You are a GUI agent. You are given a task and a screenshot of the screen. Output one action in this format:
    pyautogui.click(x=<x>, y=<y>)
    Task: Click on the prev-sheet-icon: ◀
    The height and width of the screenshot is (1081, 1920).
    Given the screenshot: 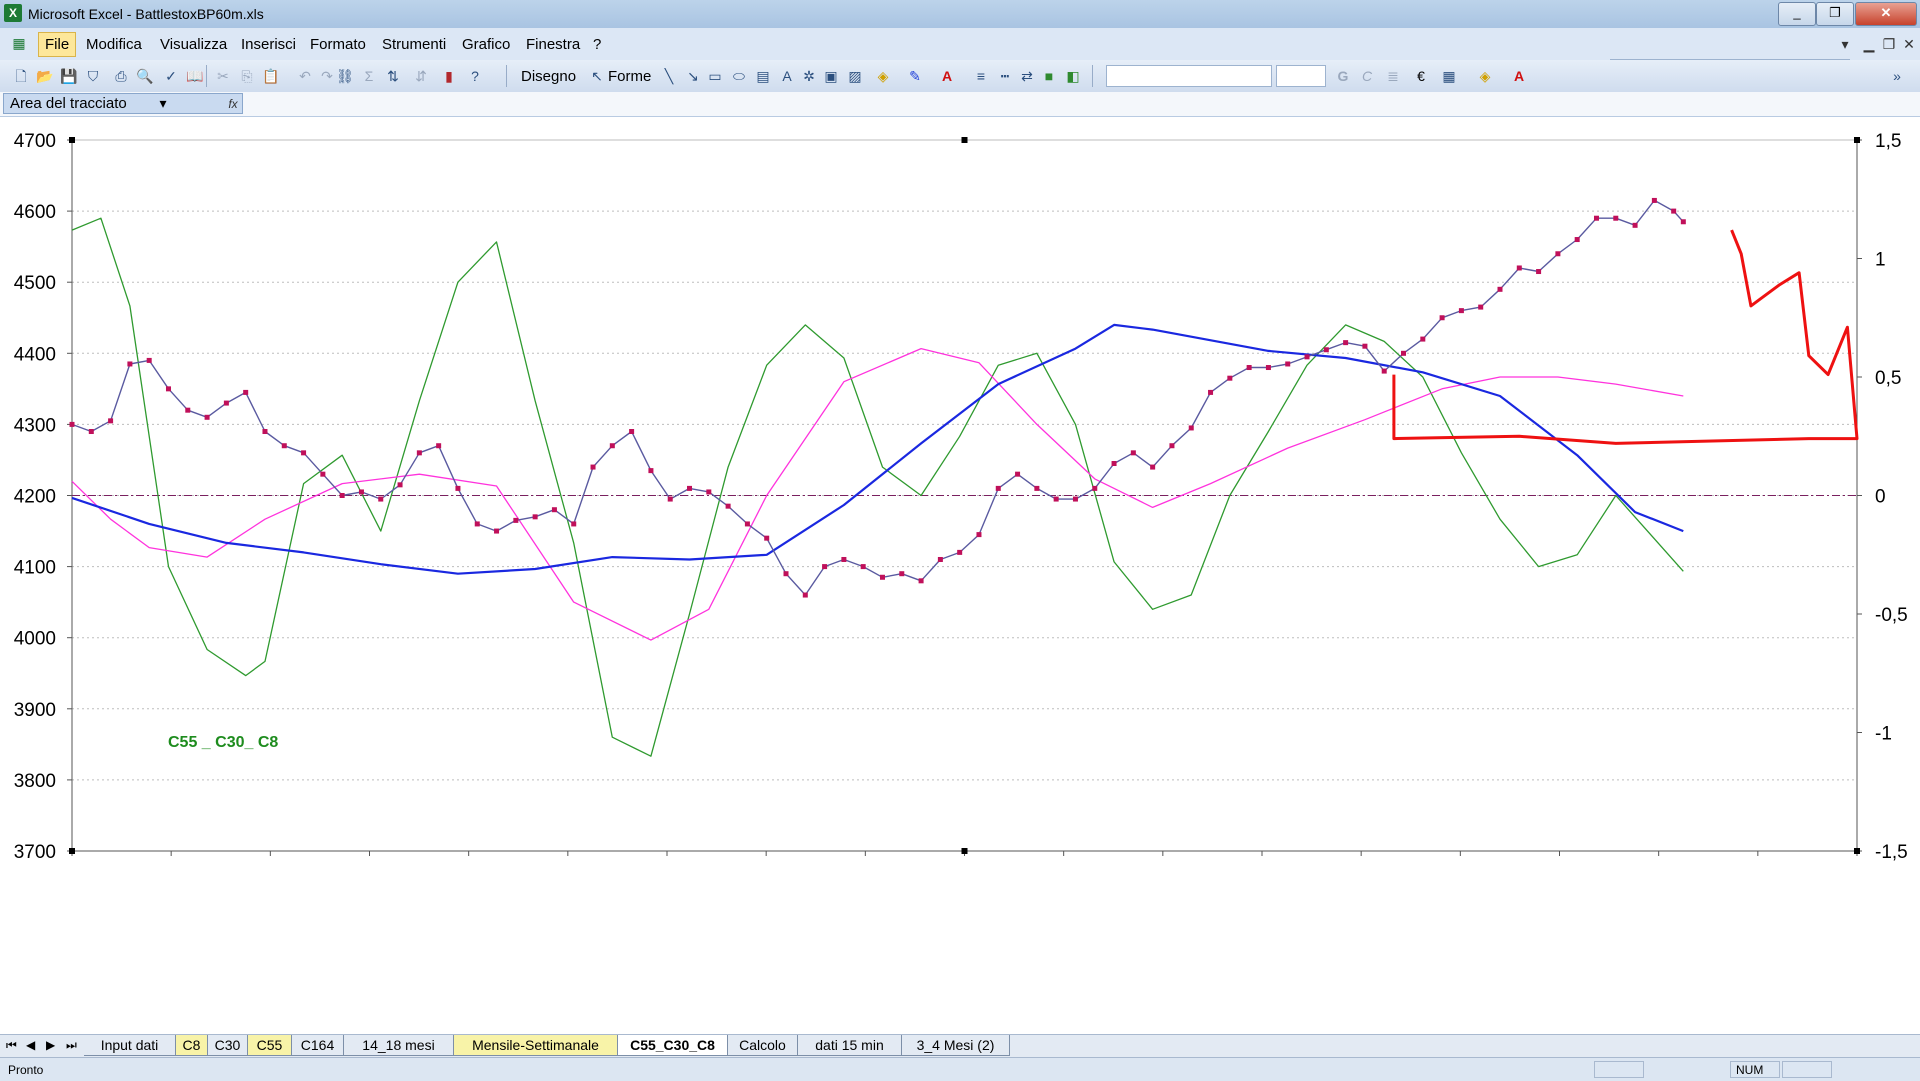 What is the action you would take?
    pyautogui.click(x=30, y=1045)
    